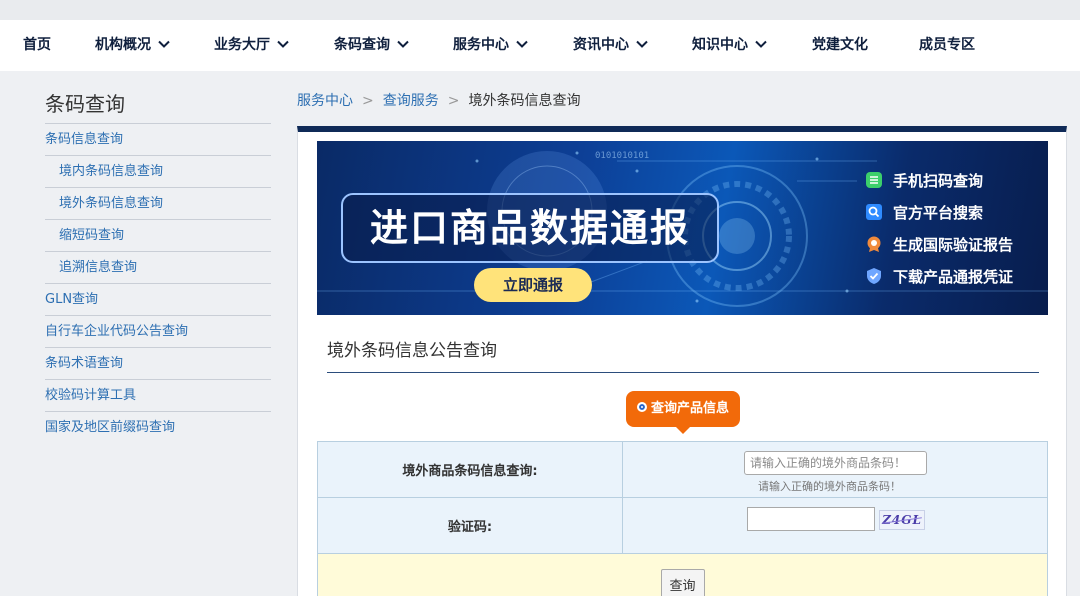 This screenshot has height=596, width=1080. Describe the element at coordinates (874, 212) in the screenshot. I see `search-icon` at that location.